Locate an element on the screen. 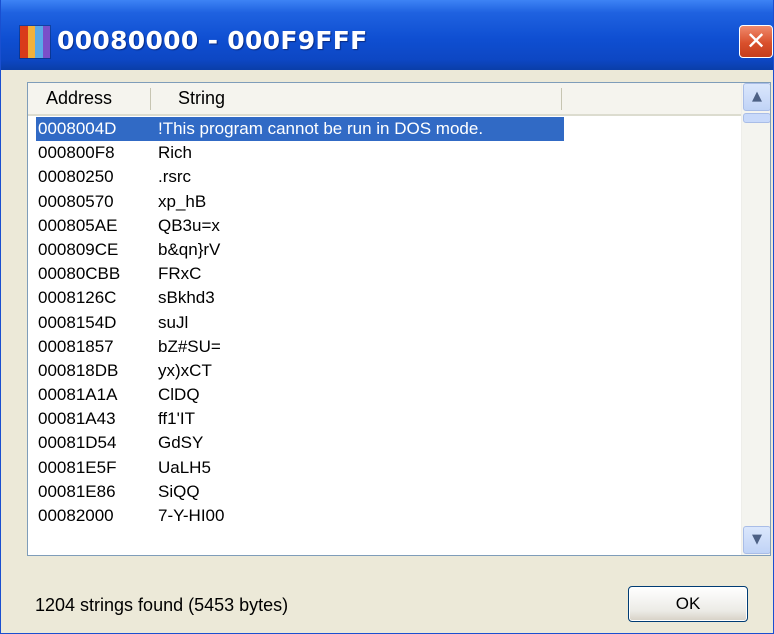 This screenshot has height=634, width=774. row-string: yx)xCT is located at coordinates (185, 370).